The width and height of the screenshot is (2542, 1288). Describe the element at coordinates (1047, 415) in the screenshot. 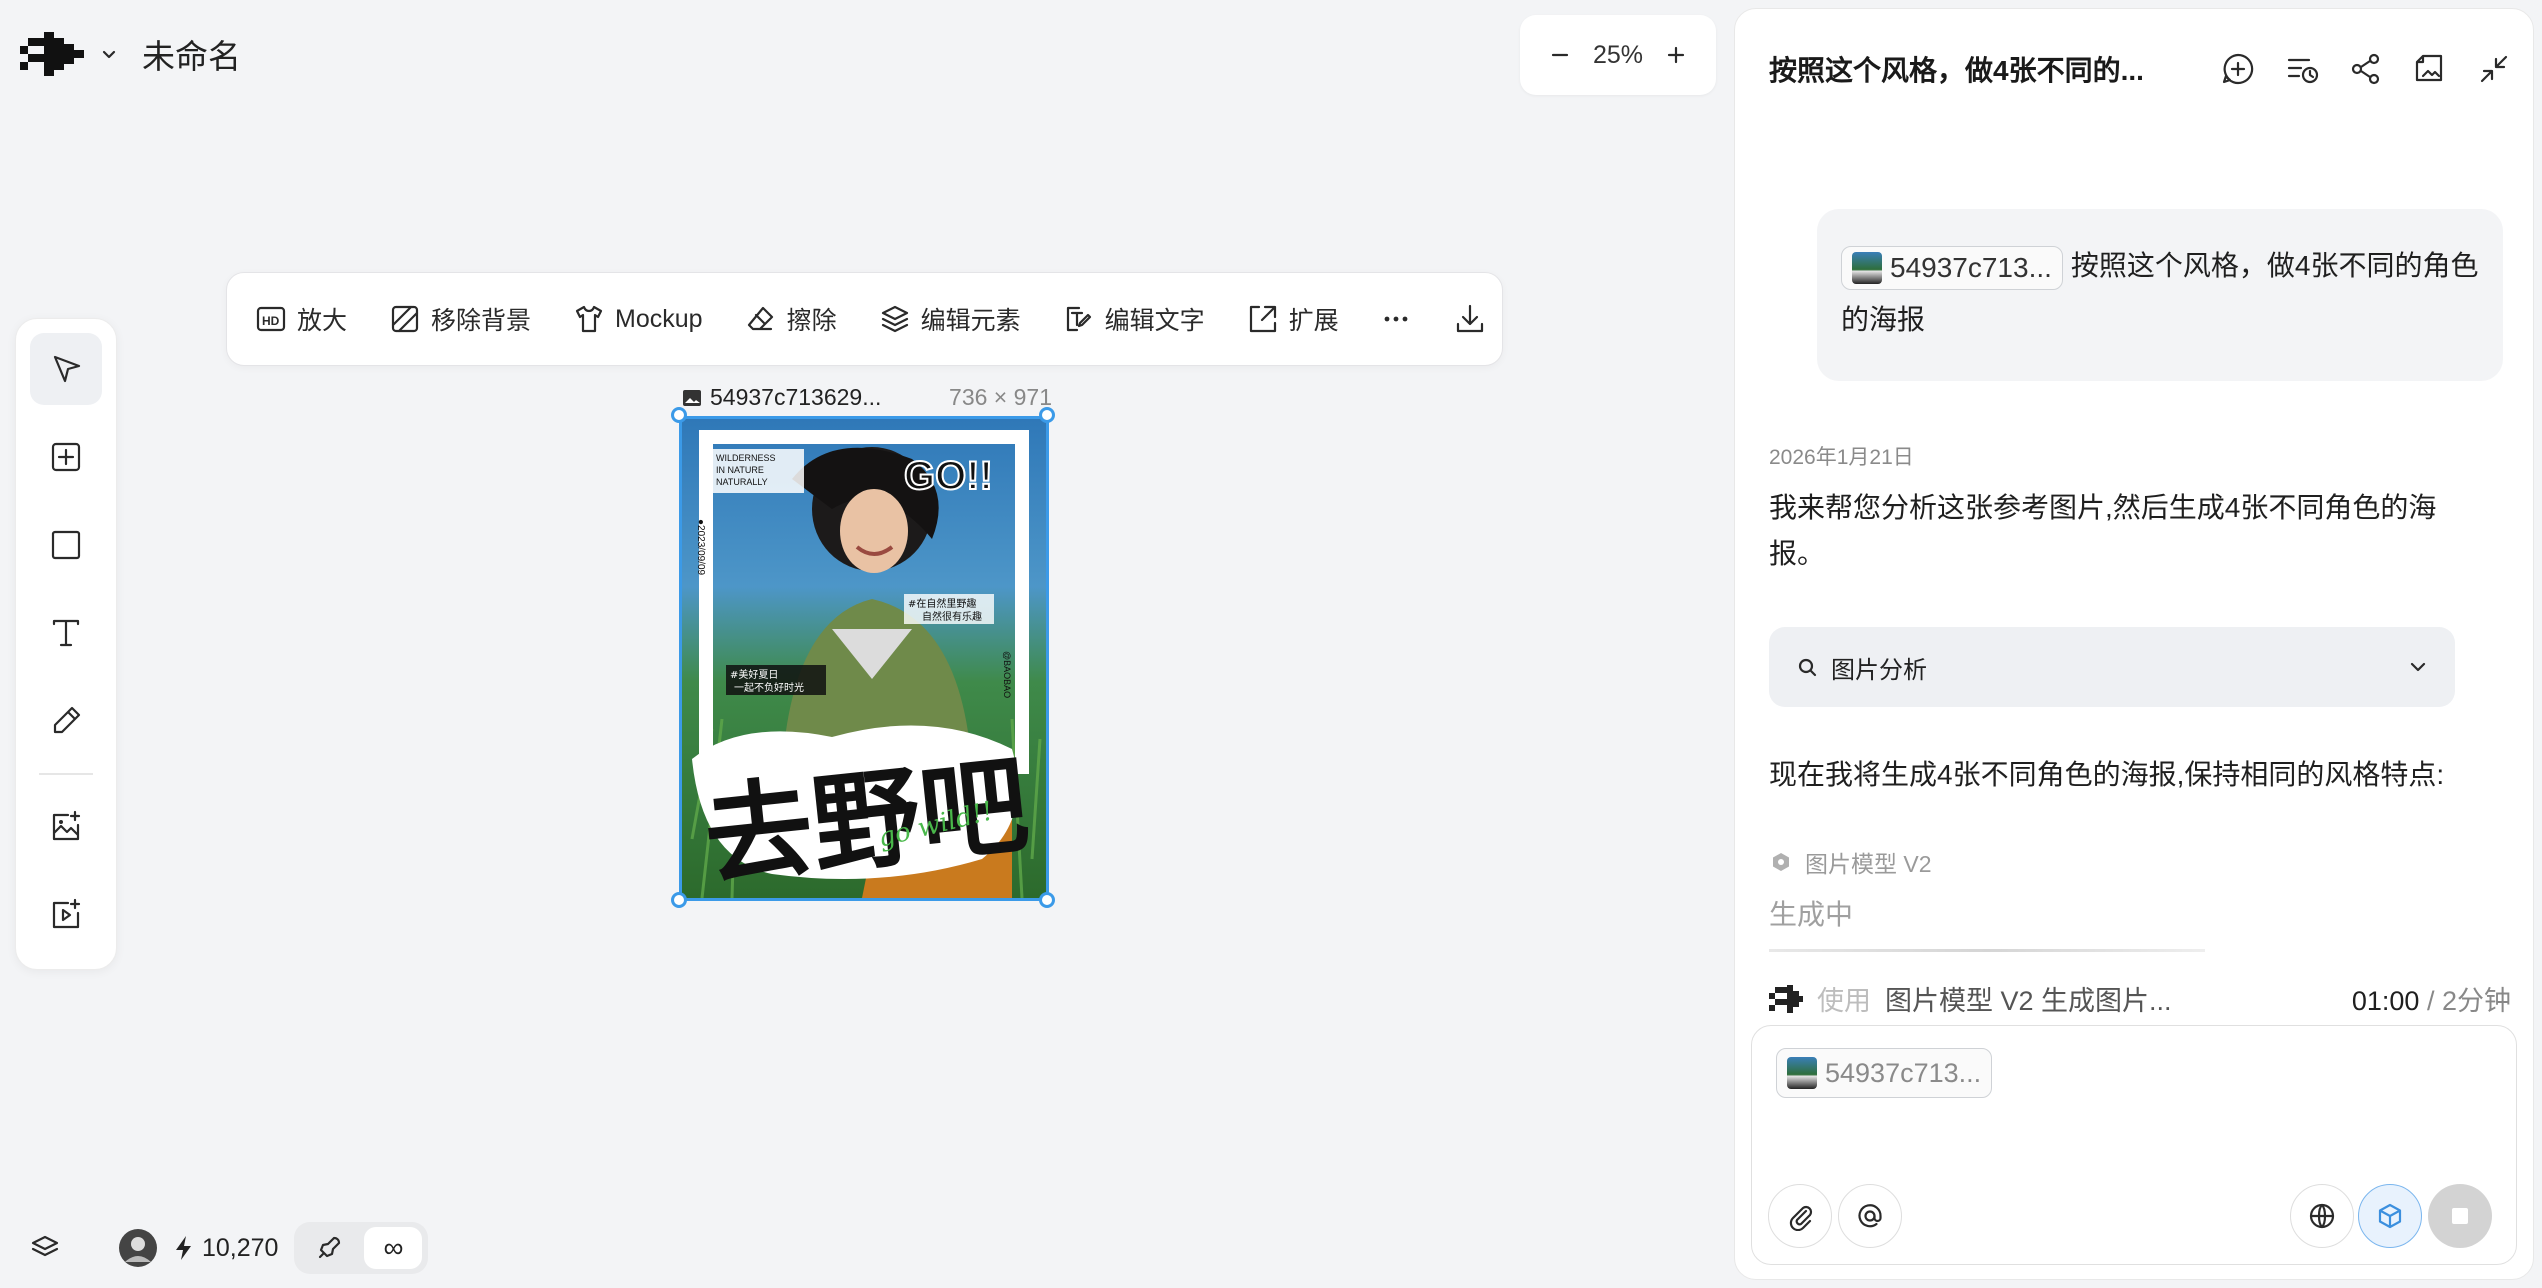

I see `resize-handle-top-right` at that location.